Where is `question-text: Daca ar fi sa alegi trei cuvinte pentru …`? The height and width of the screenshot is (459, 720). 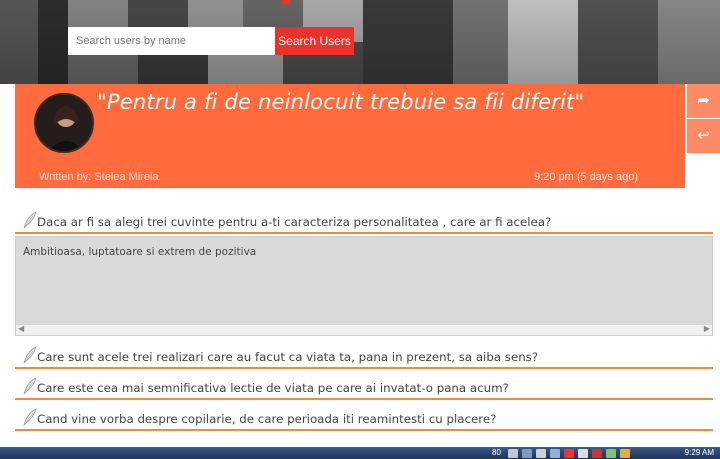 question-text: Daca ar fi sa alegi trei cuvinte pentru … is located at coordinates (294, 222).